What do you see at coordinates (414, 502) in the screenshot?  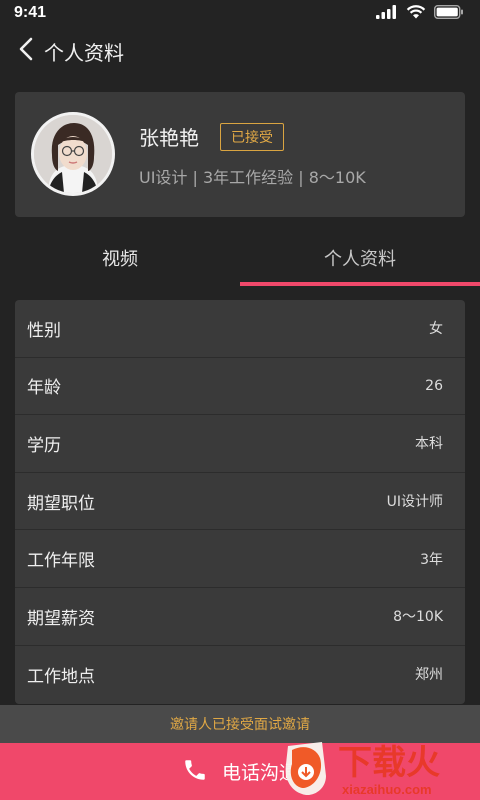 I see `info-value: UI设计师` at bounding box center [414, 502].